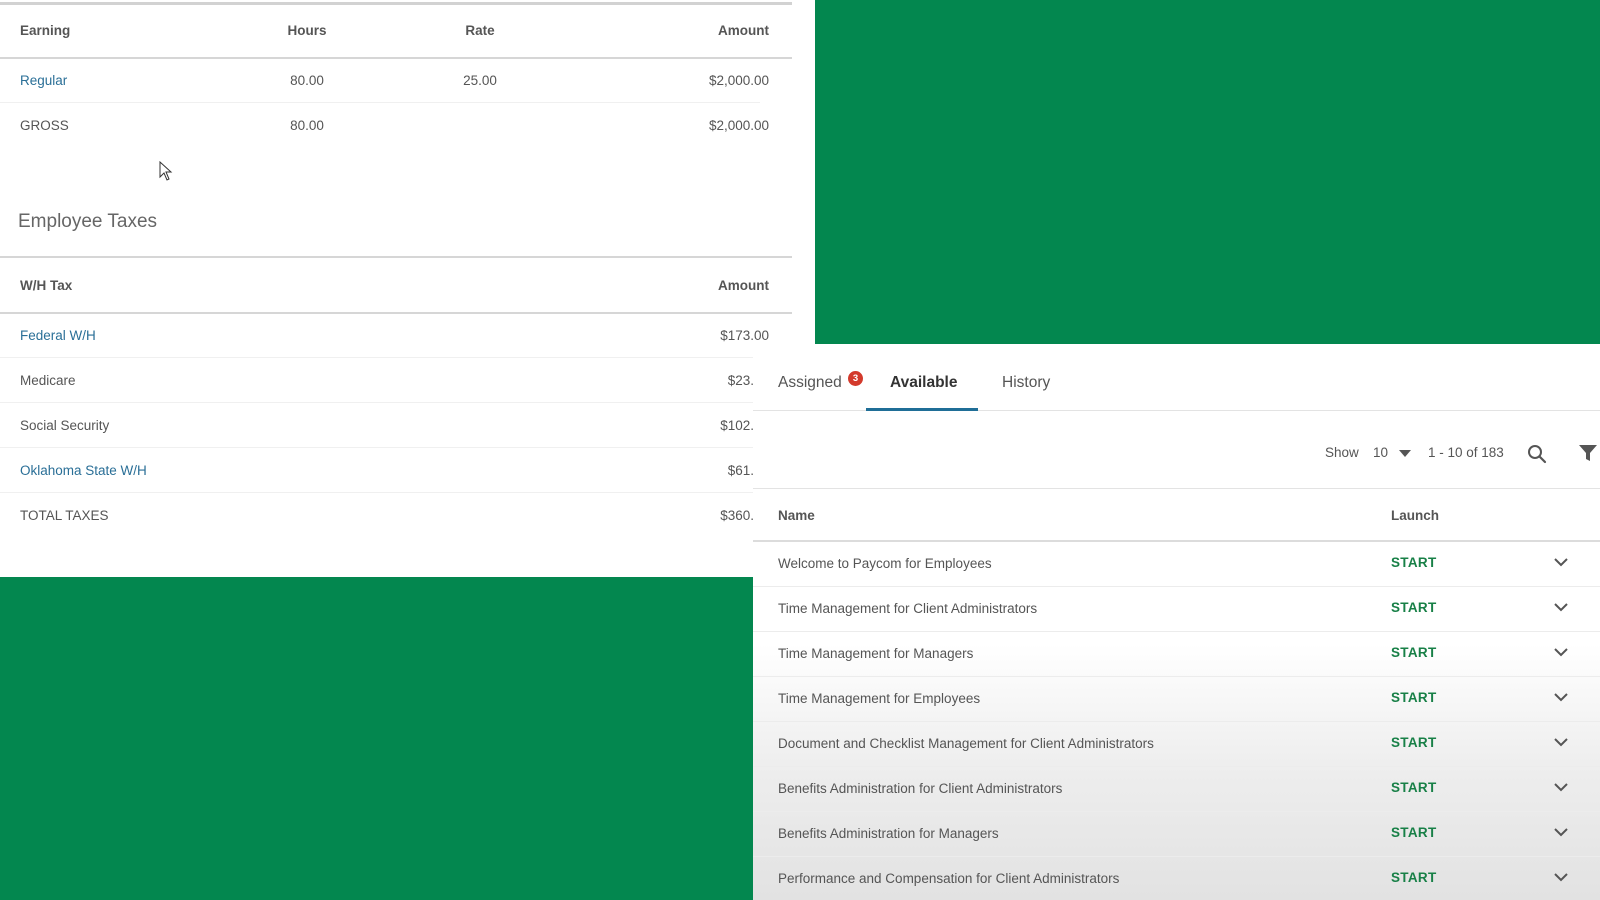  What do you see at coordinates (1415, 515) in the screenshot?
I see `launch-column-header: Launch` at bounding box center [1415, 515].